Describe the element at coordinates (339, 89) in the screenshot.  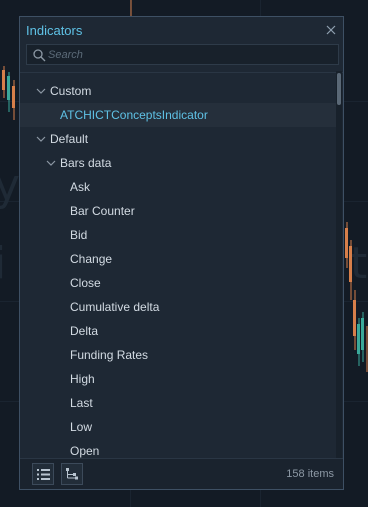
I see `scrollbar-thumb` at that location.